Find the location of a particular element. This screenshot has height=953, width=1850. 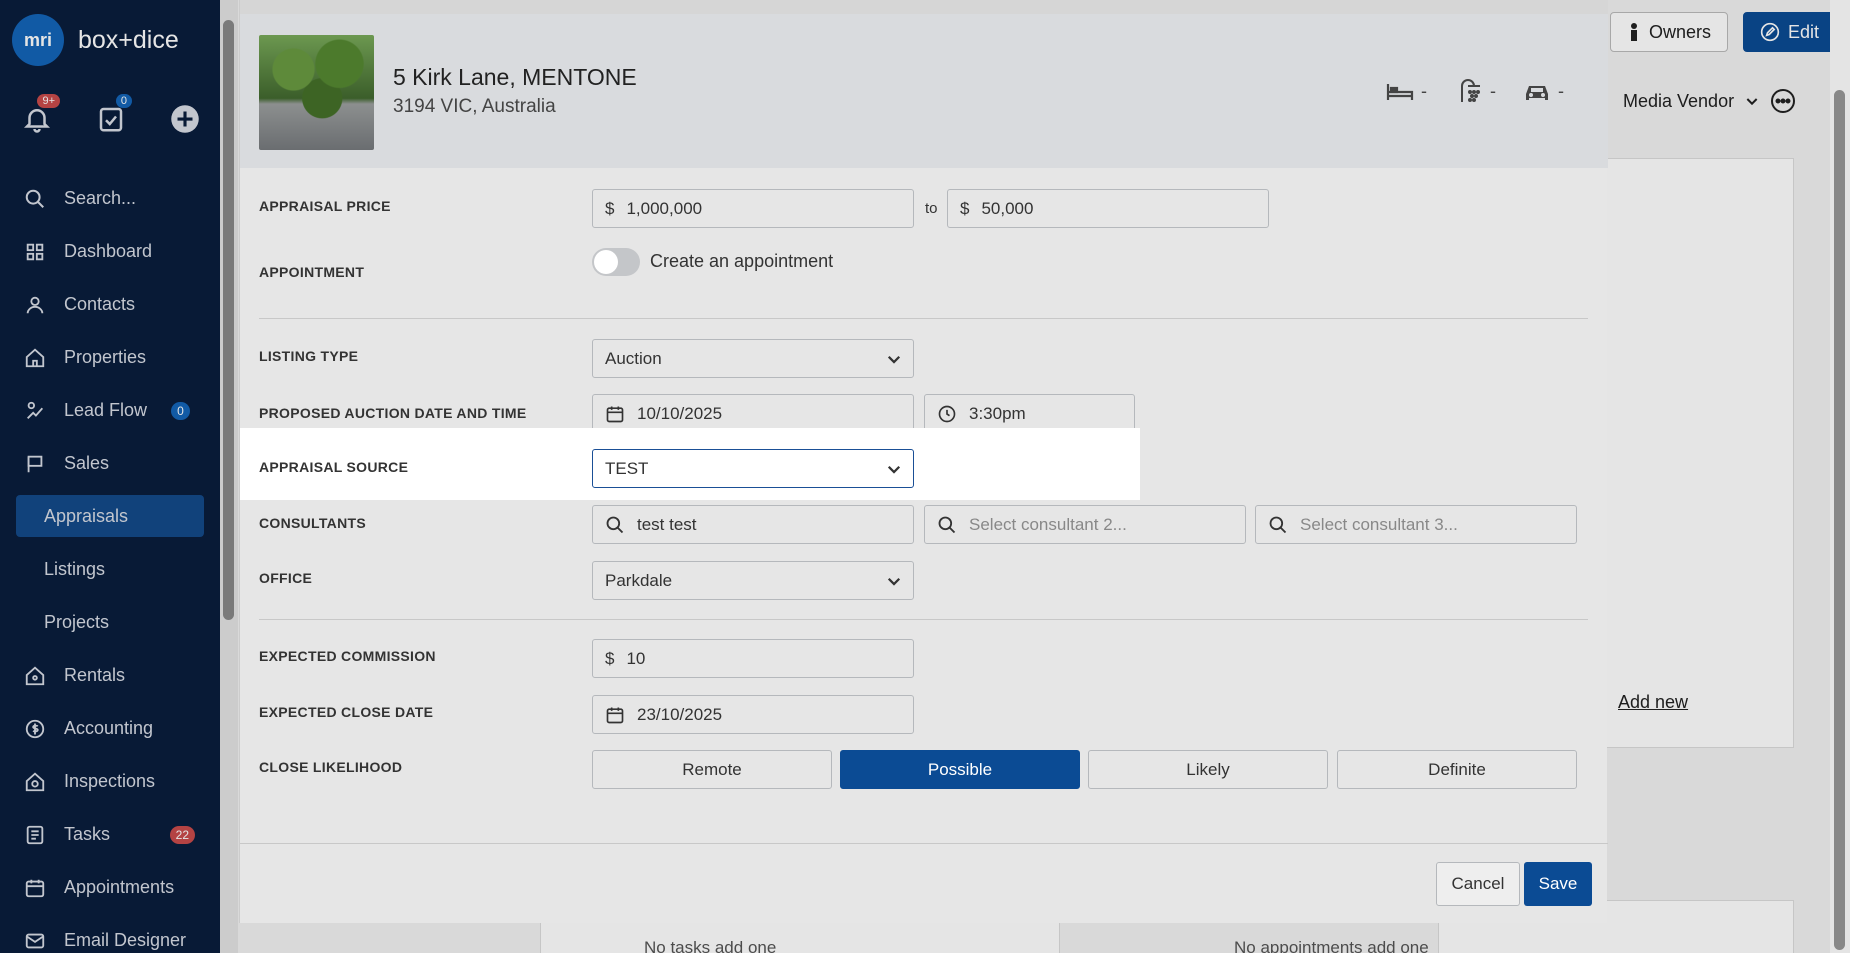

commission-input: $ 10 is located at coordinates (753, 658).